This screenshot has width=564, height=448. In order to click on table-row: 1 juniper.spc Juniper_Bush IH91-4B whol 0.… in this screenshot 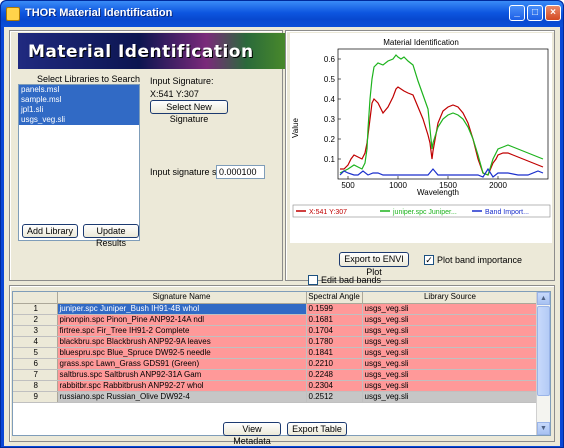, I will do `click(276, 309)`.